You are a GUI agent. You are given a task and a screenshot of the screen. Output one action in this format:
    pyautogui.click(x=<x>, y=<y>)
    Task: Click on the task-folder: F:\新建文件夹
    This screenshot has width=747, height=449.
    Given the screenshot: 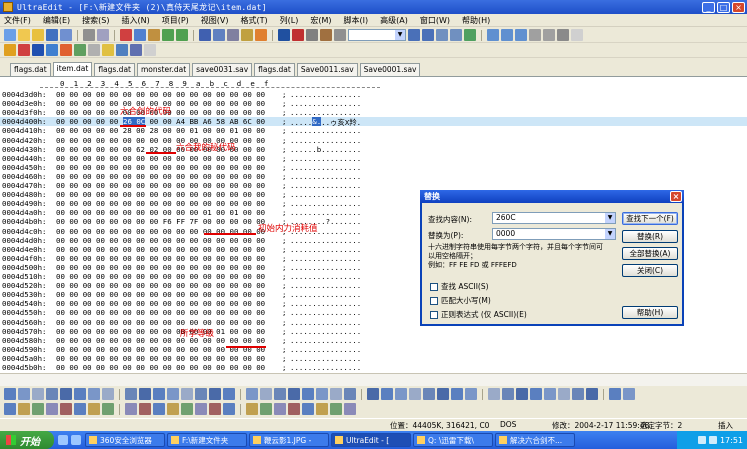 What is the action you would take?
    pyautogui.click(x=207, y=440)
    